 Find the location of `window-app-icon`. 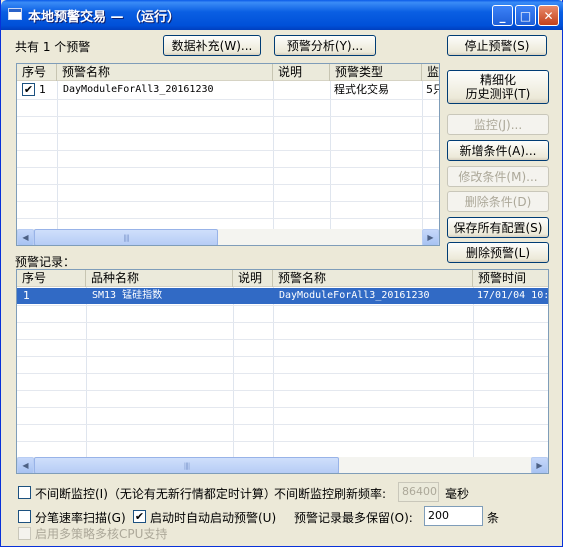

window-app-icon is located at coordinates (15, 14).